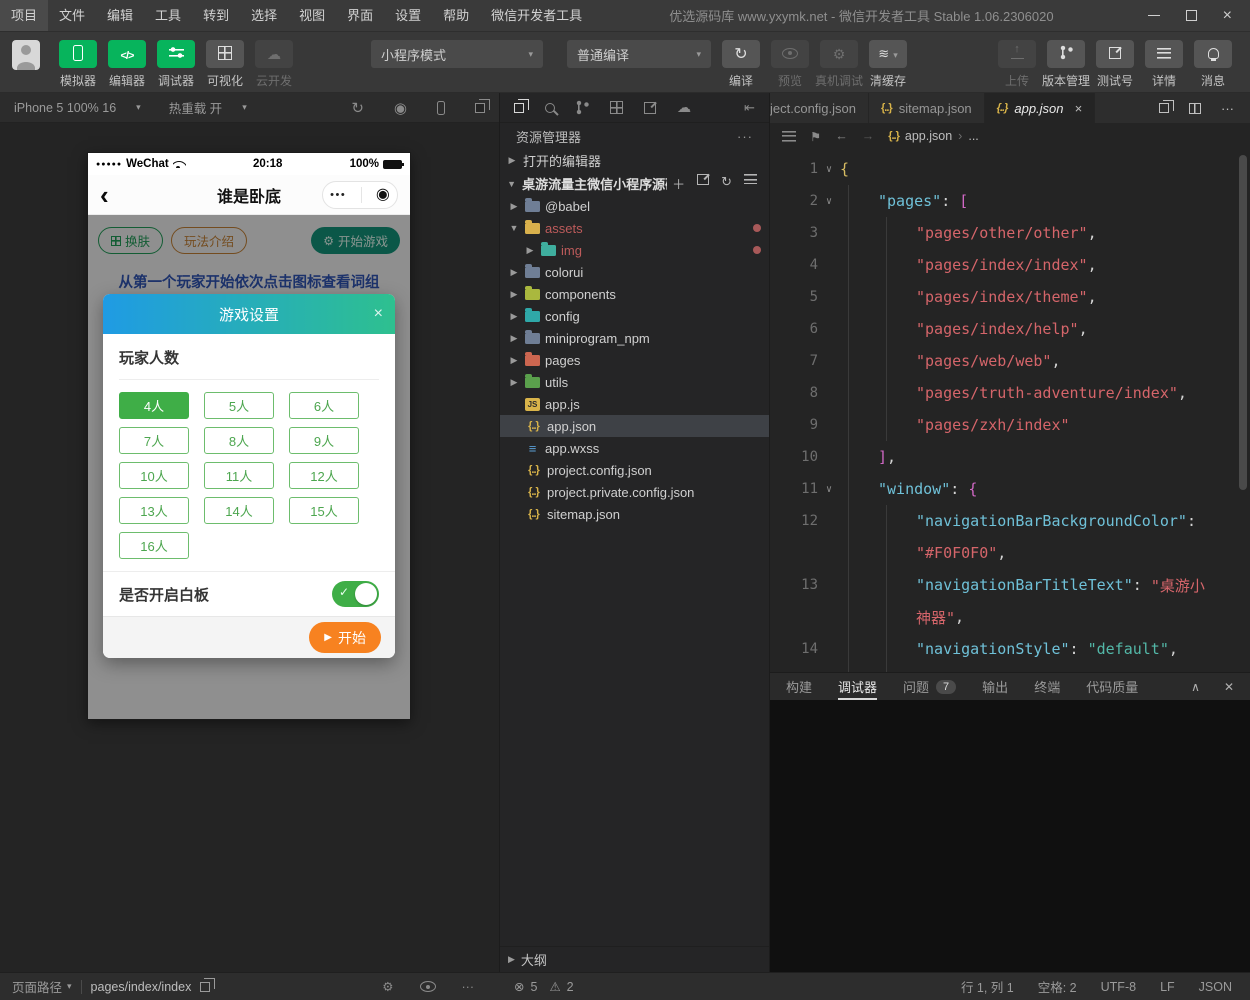 The image size is (1250, 1000). What do you see at coordinates (928, 136) in the screenshot?
I see `breadcrumb-file: app.json` at bounding box center [928, 136].